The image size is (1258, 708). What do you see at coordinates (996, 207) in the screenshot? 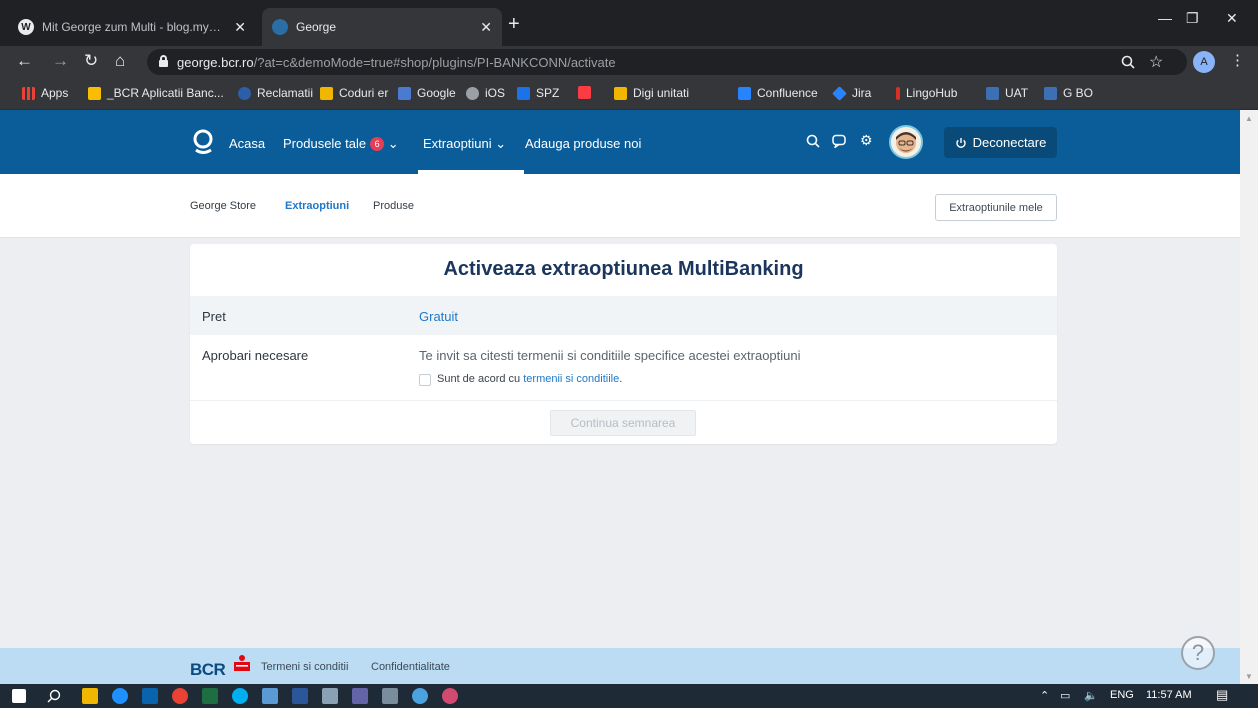
I see `my-options-button: Extraoptiunile mele` at bounding box center [996, 207].